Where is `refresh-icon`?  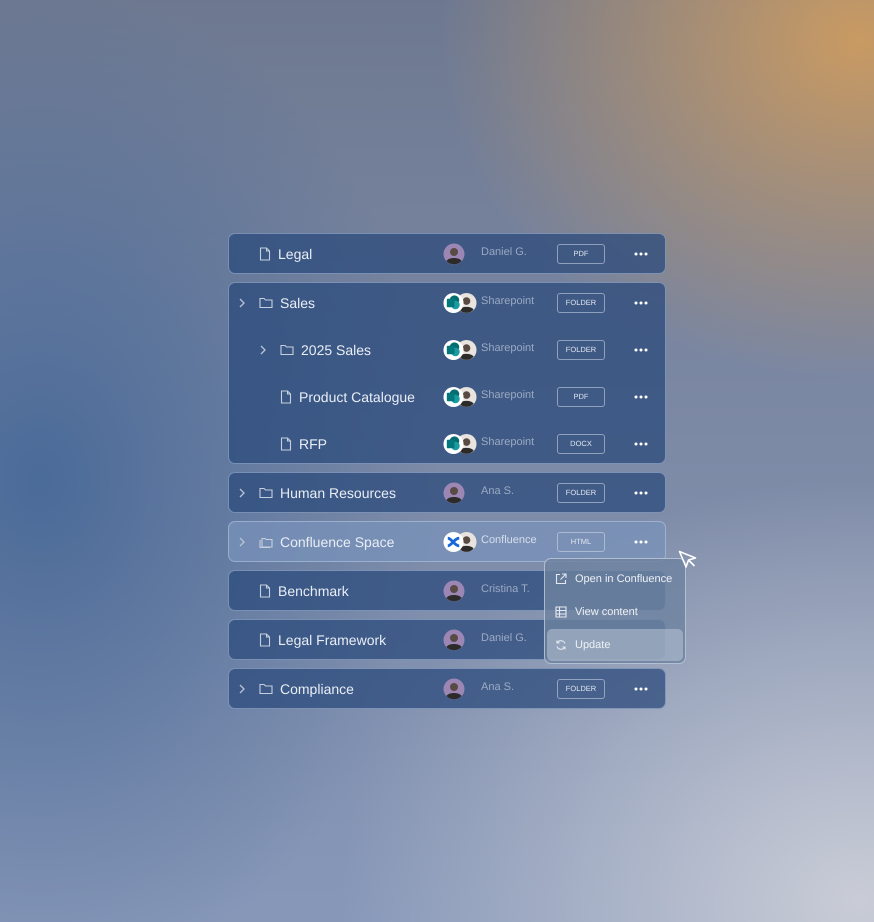 refresh-icon is located at coordinates (561, 645).